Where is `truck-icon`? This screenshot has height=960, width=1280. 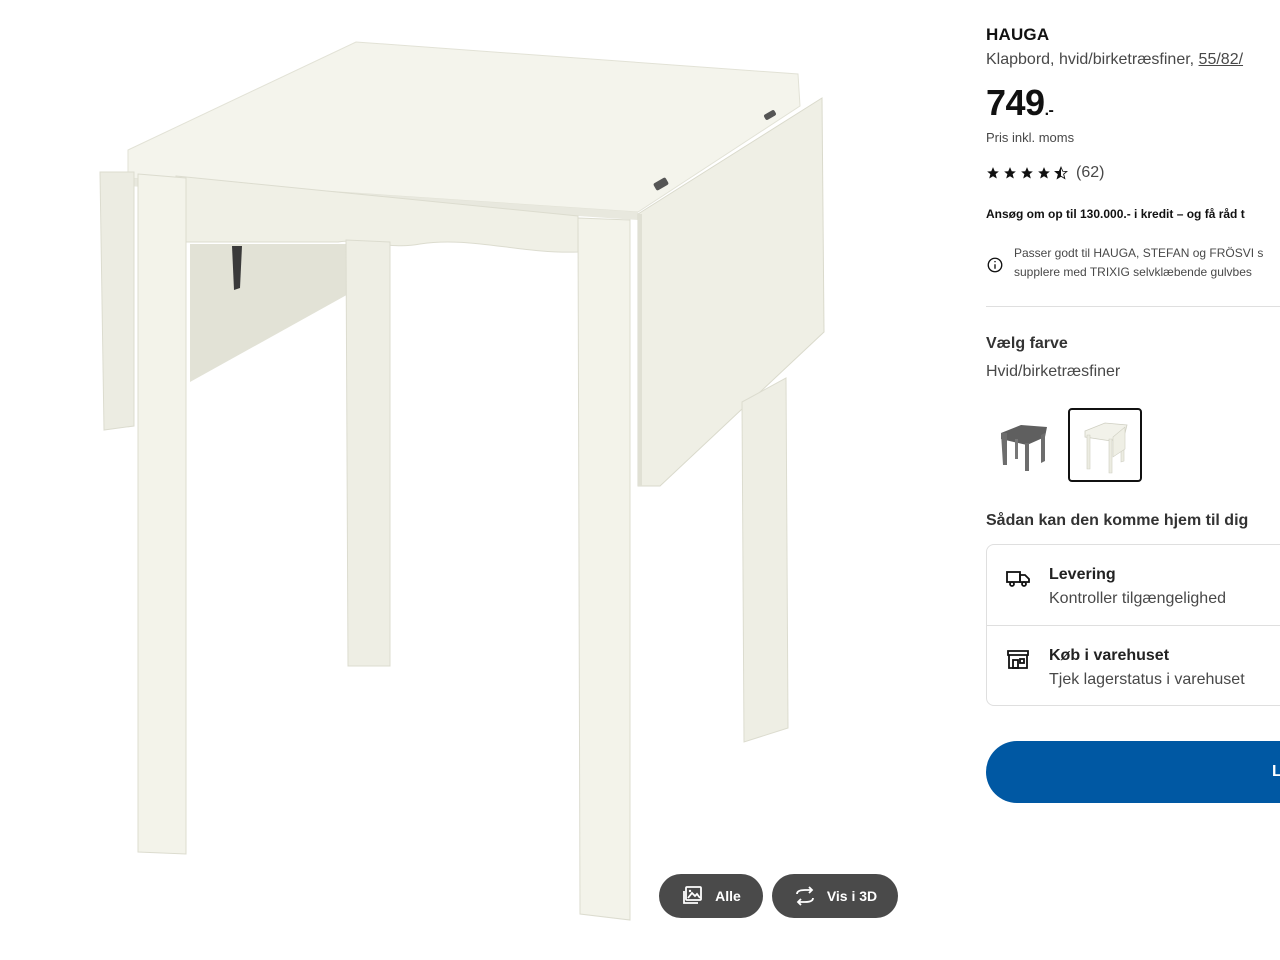 truck-icon is located at coordinates (1018, 579).